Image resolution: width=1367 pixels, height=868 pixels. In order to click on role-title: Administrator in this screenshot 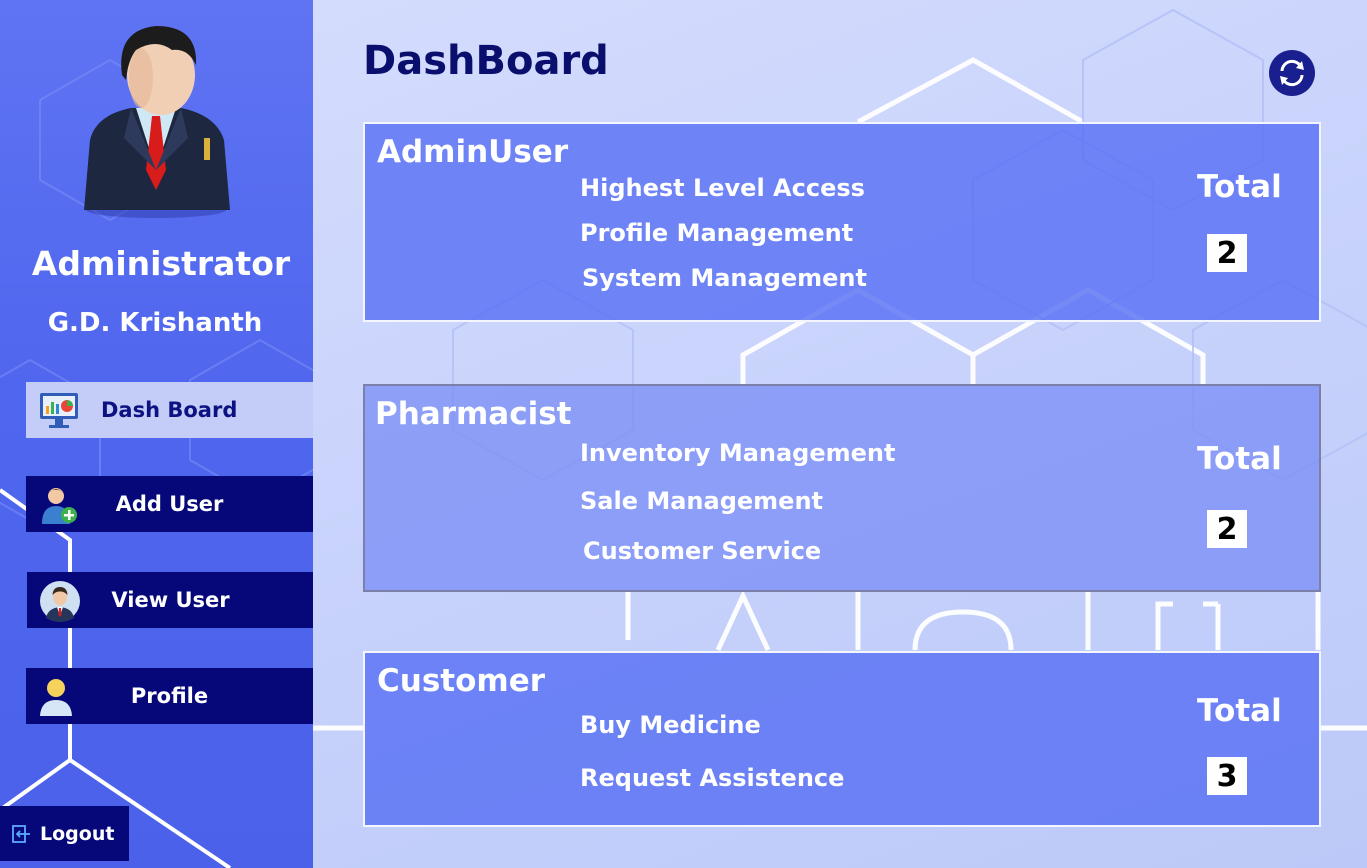, I will do `click(161, 263)`.